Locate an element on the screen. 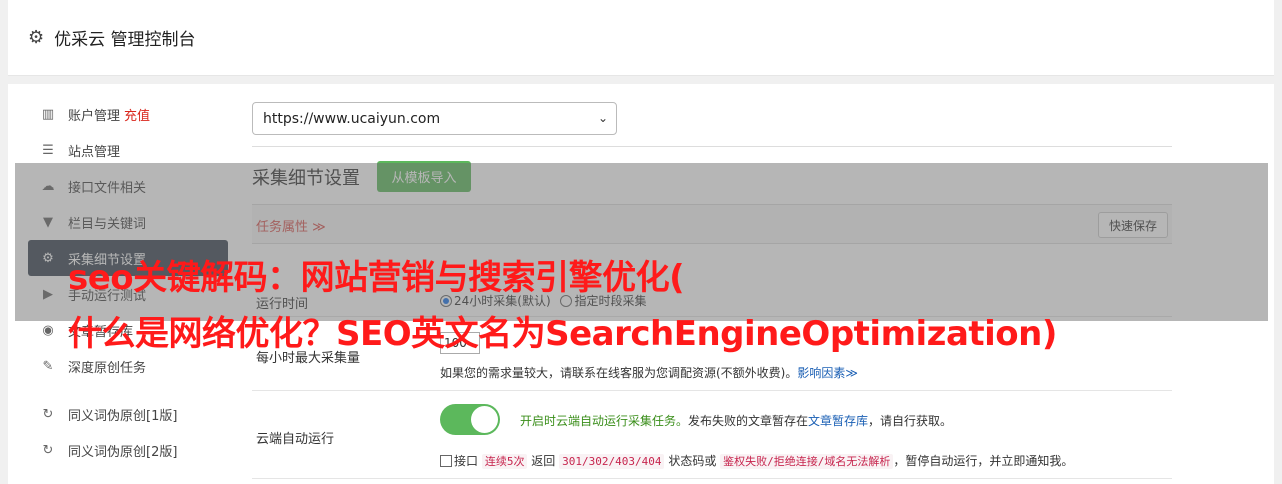 This screenshot has height=484, width=1282. recharge-link: 充值 is located at coordinates (137, 114).